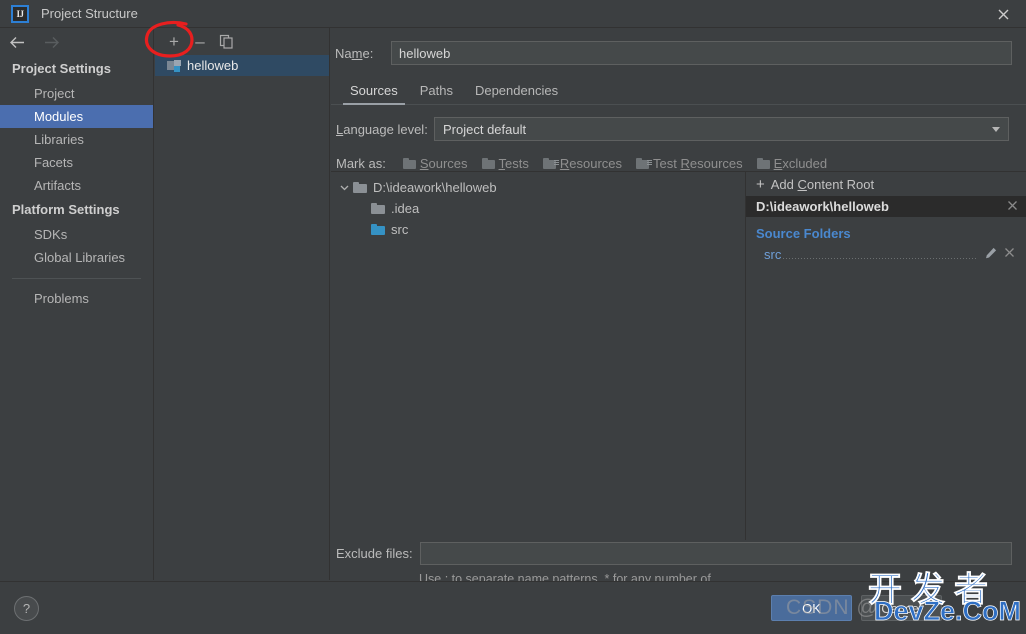  I want to click on sidebar-item-problems: Problems, so click(76, 298).